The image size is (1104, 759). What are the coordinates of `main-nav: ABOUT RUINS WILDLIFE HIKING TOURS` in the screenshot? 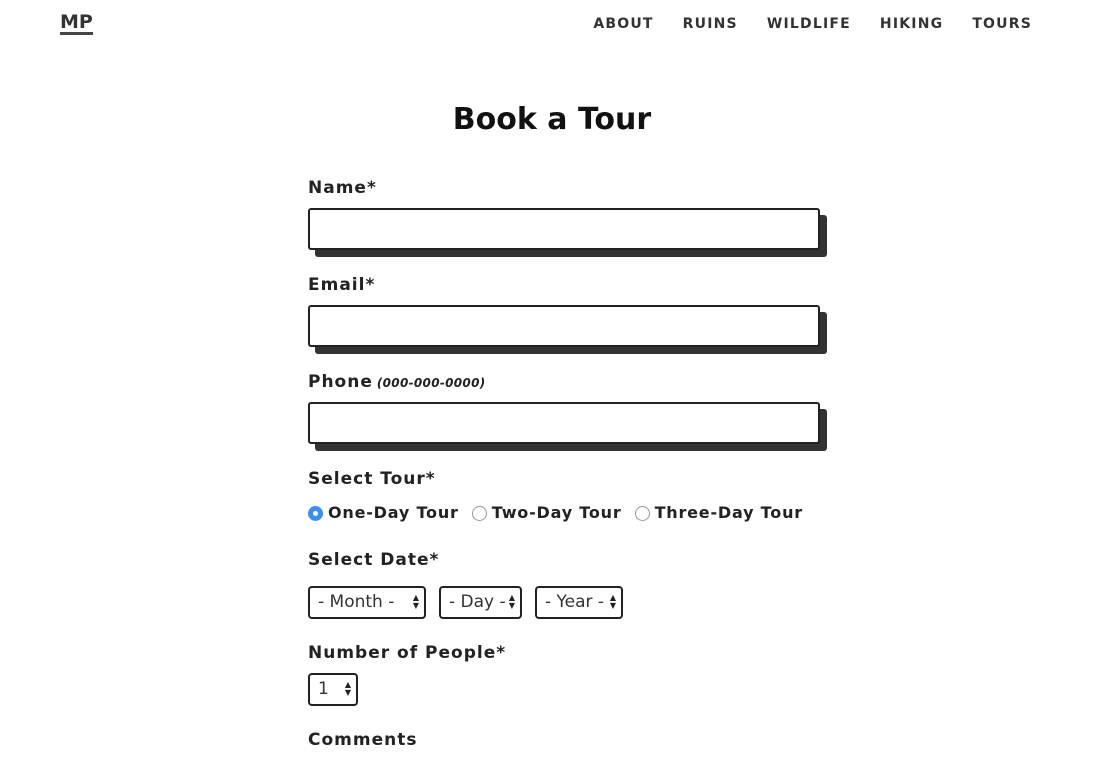 It's located at (812, 24).